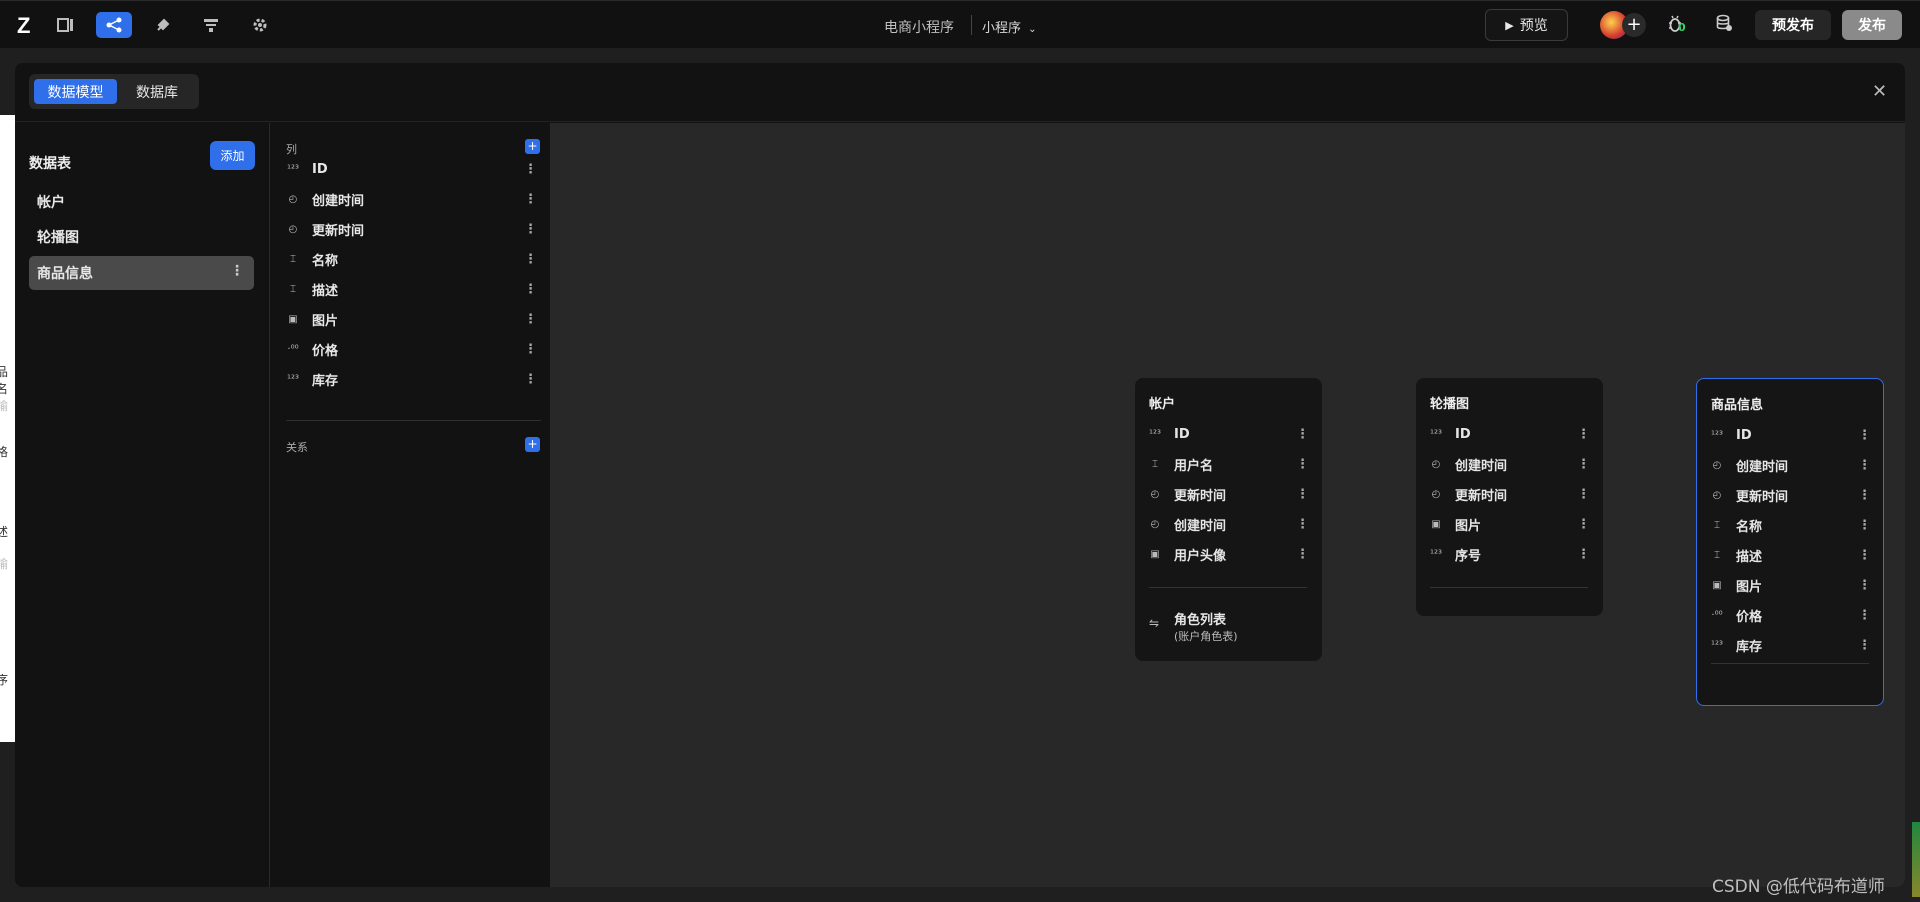 This screenshot has width=1920, height=902. I want to click on entity-field-label: 名称, so click(1749, 527).